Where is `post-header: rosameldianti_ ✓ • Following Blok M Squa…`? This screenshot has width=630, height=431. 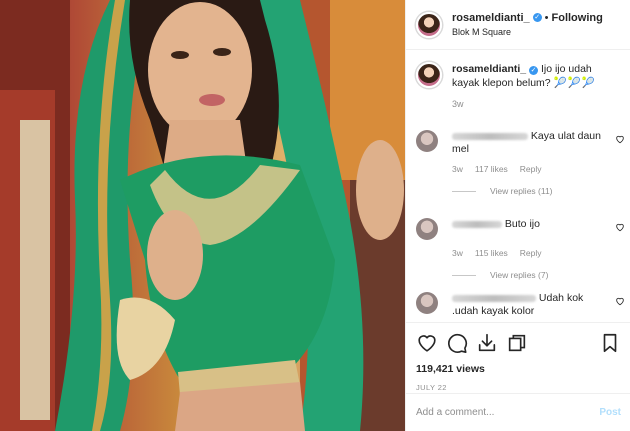
post-header: rosameldianti_ ✓ • Following Blok M Squa… is located at coordinates (518, 25).